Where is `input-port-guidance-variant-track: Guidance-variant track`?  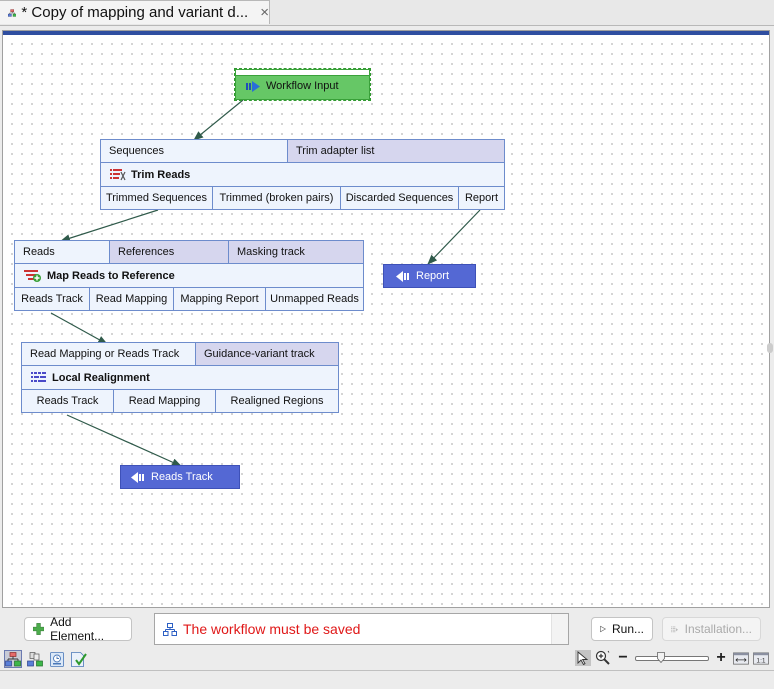
input-port-guidance-variant-track: Guidance-variant track is located at coordinates (267, 354).